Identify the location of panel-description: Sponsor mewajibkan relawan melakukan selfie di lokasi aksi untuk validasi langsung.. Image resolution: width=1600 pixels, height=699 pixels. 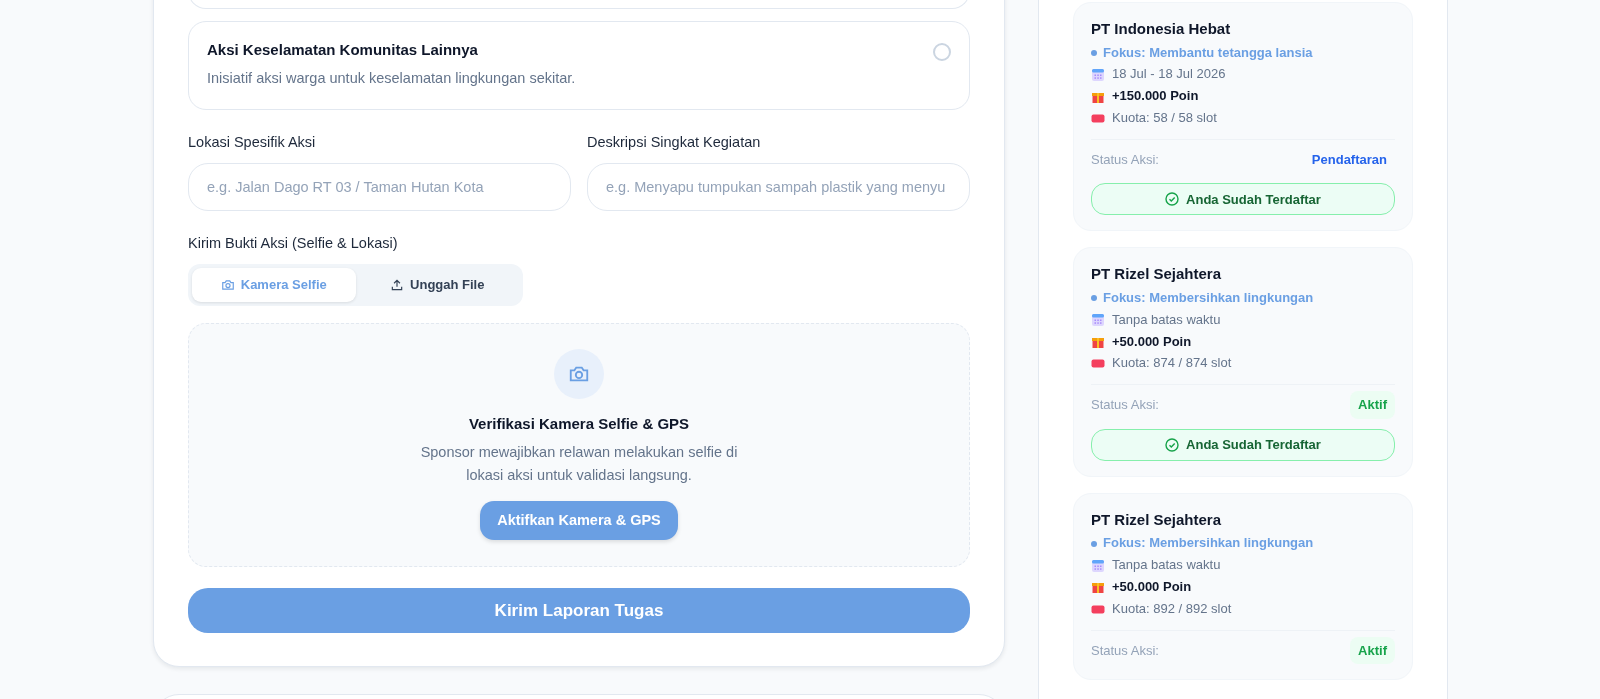
(579, 464).